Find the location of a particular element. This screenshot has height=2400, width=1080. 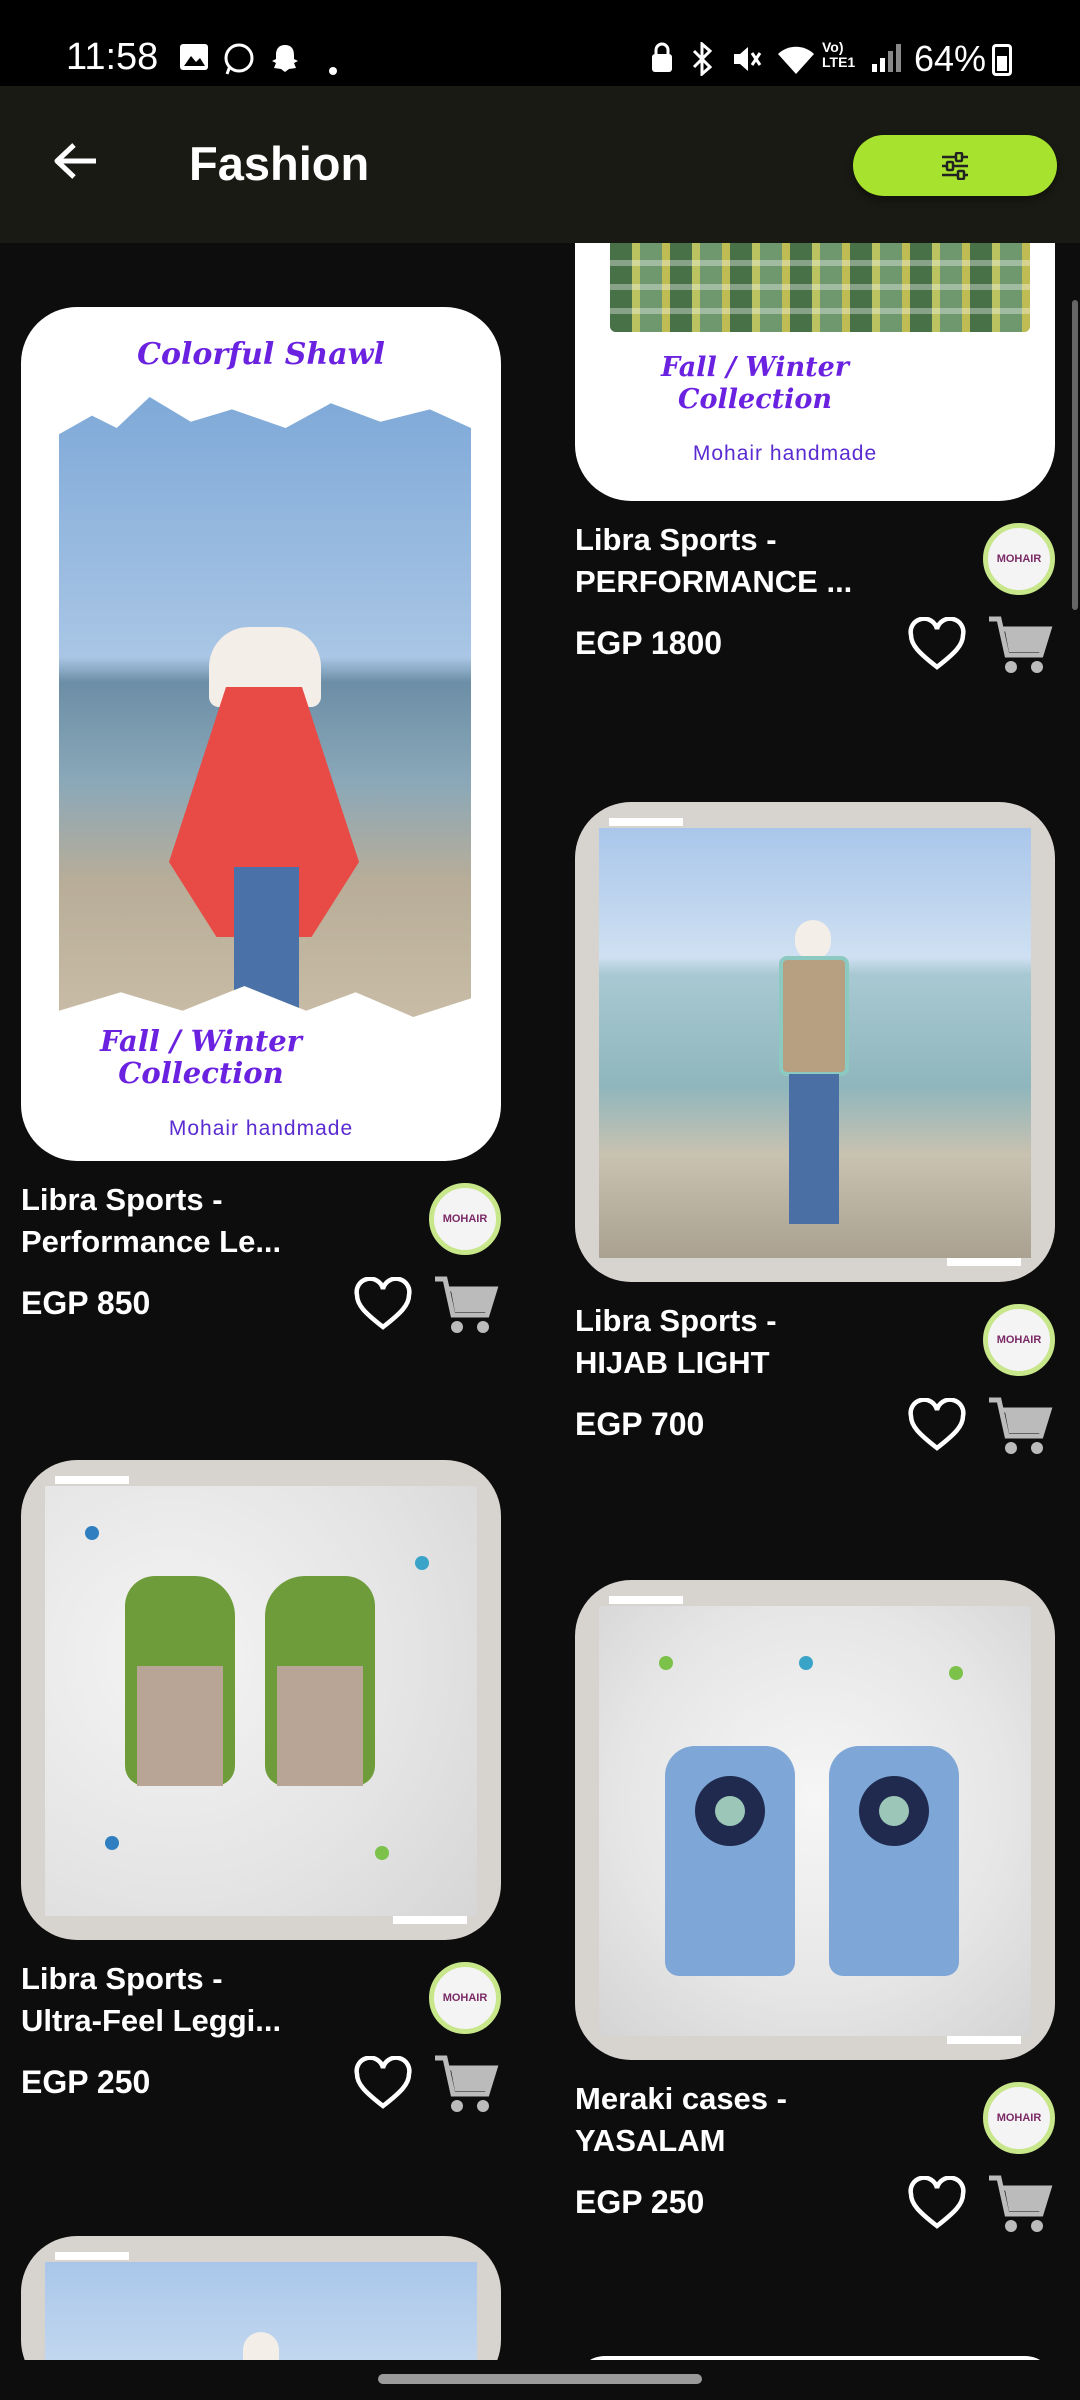

mute-icon is located at coordinates (747, 62).